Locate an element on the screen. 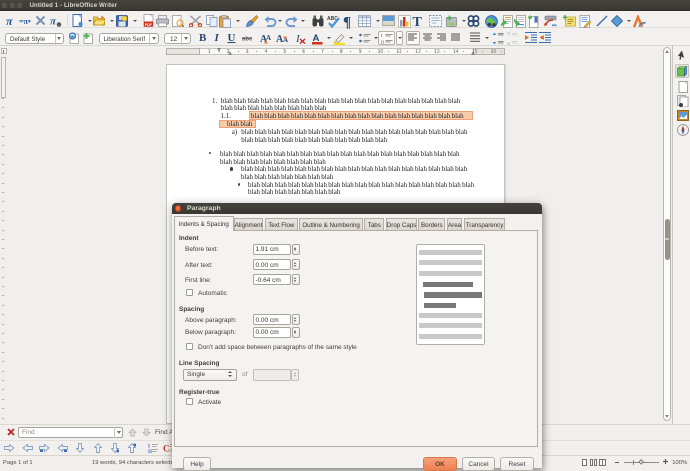 The width and height of the screenshot is (690, 471). svg-text: =π• is located at coordinates (25, 21).